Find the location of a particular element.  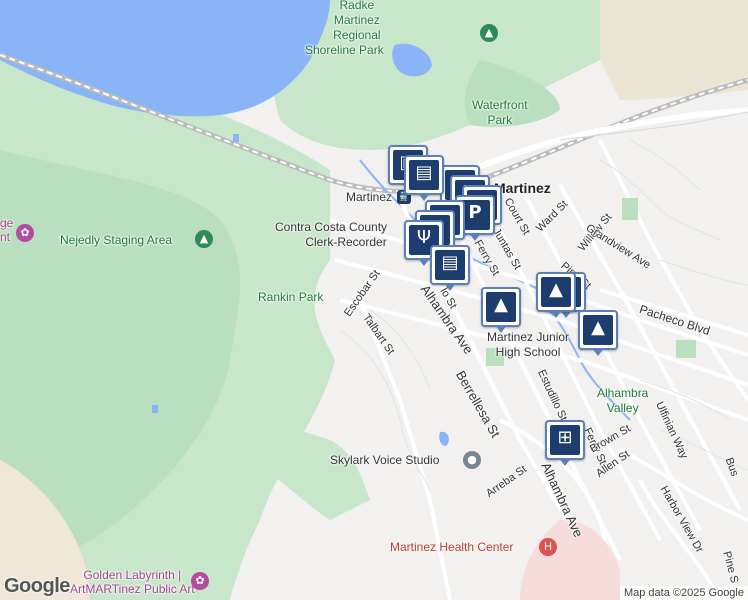

pin-icon: ● is located at coordinates (472, 460).